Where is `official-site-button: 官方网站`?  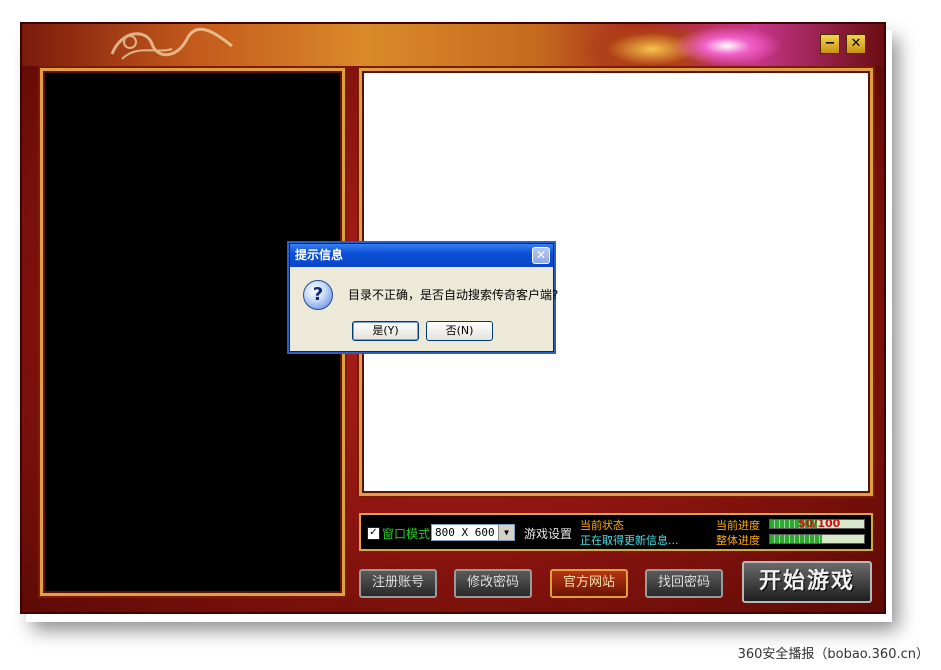 official-site-button: 官方网站 is located at coordinates (589, 583).